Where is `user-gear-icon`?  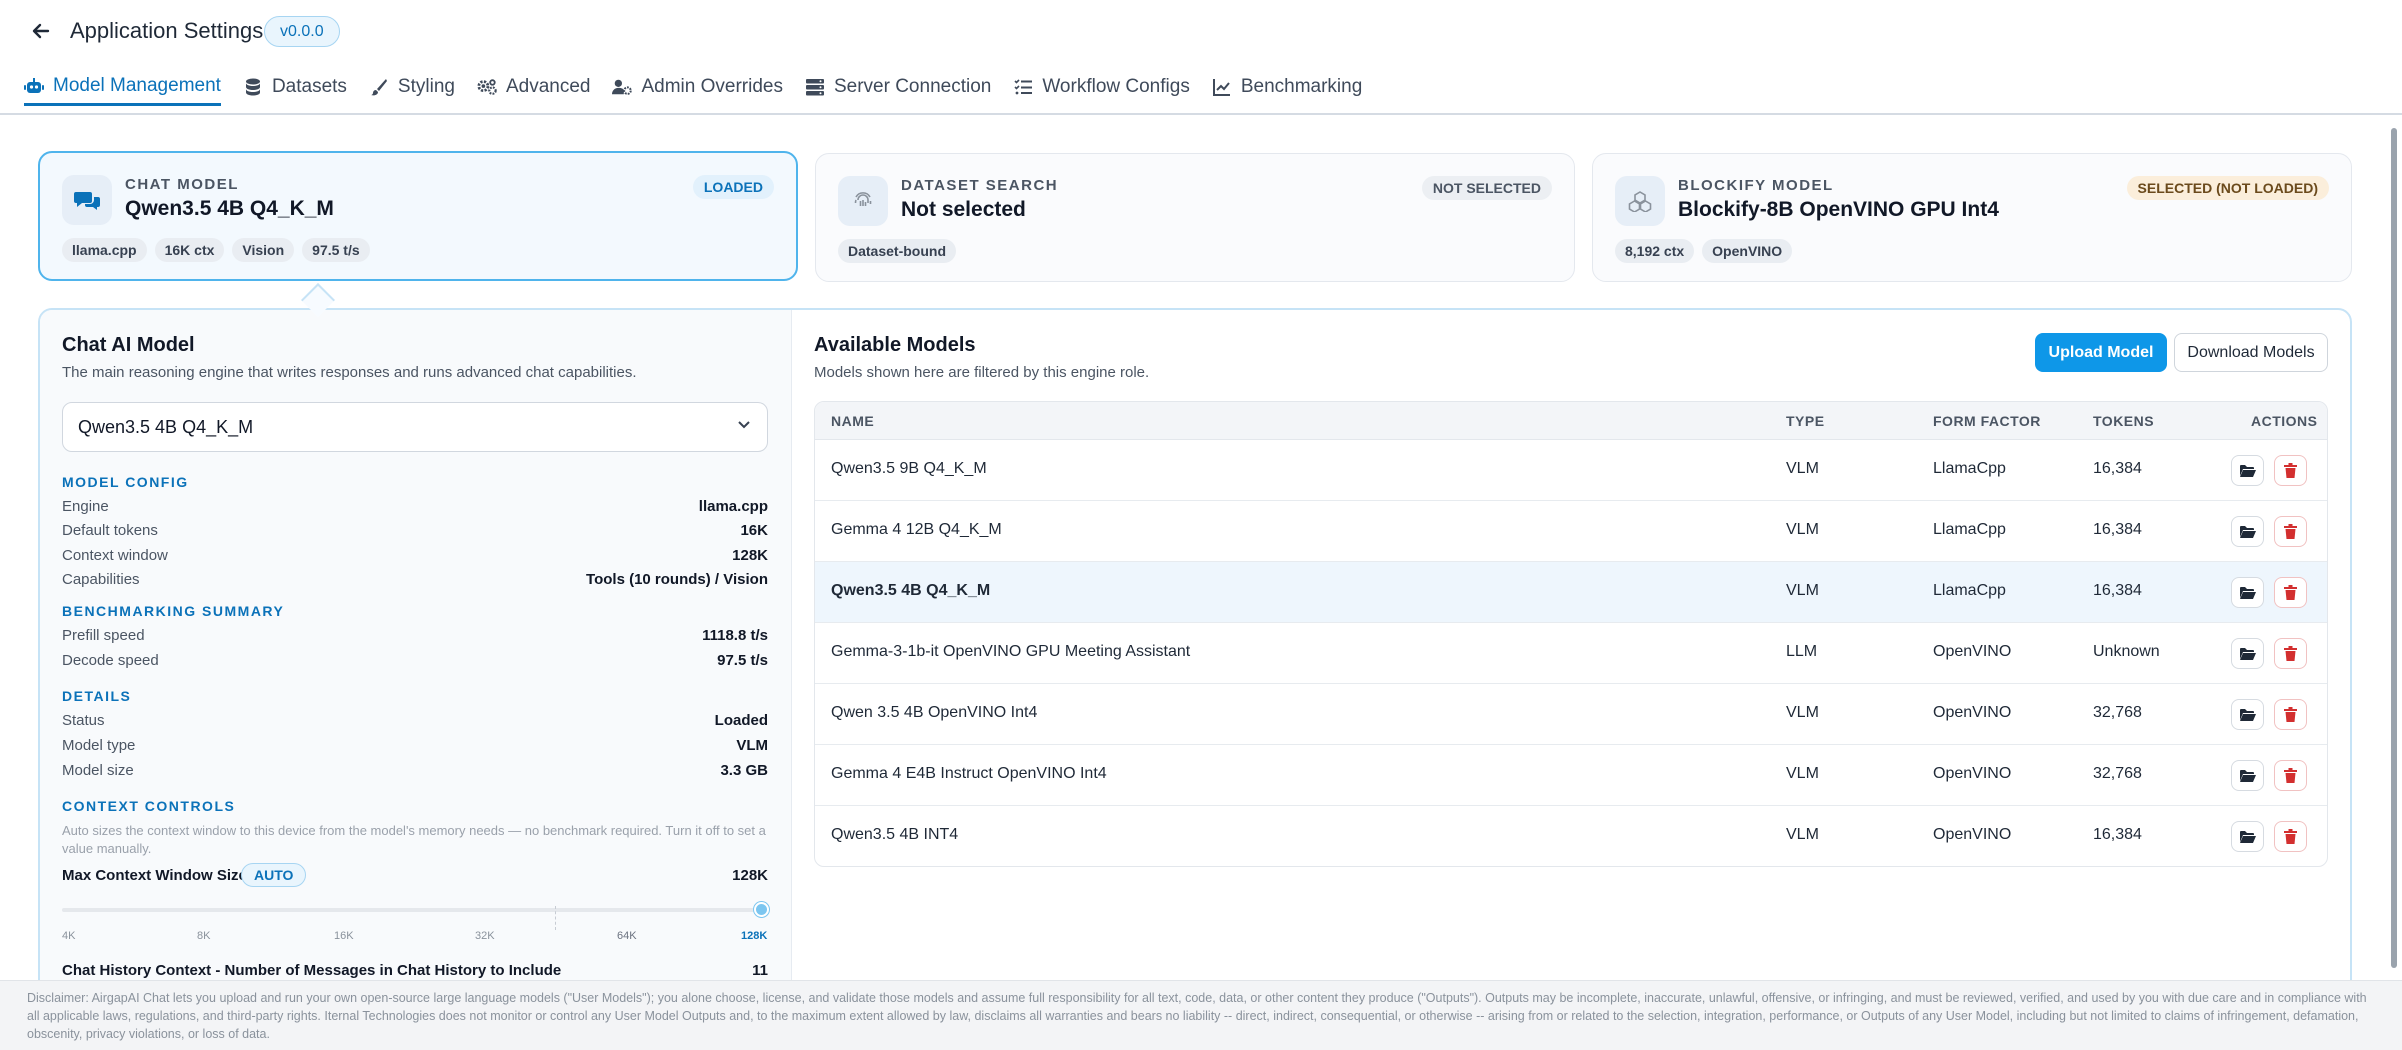
user-gear-icon is located at coordinates (622, 87).